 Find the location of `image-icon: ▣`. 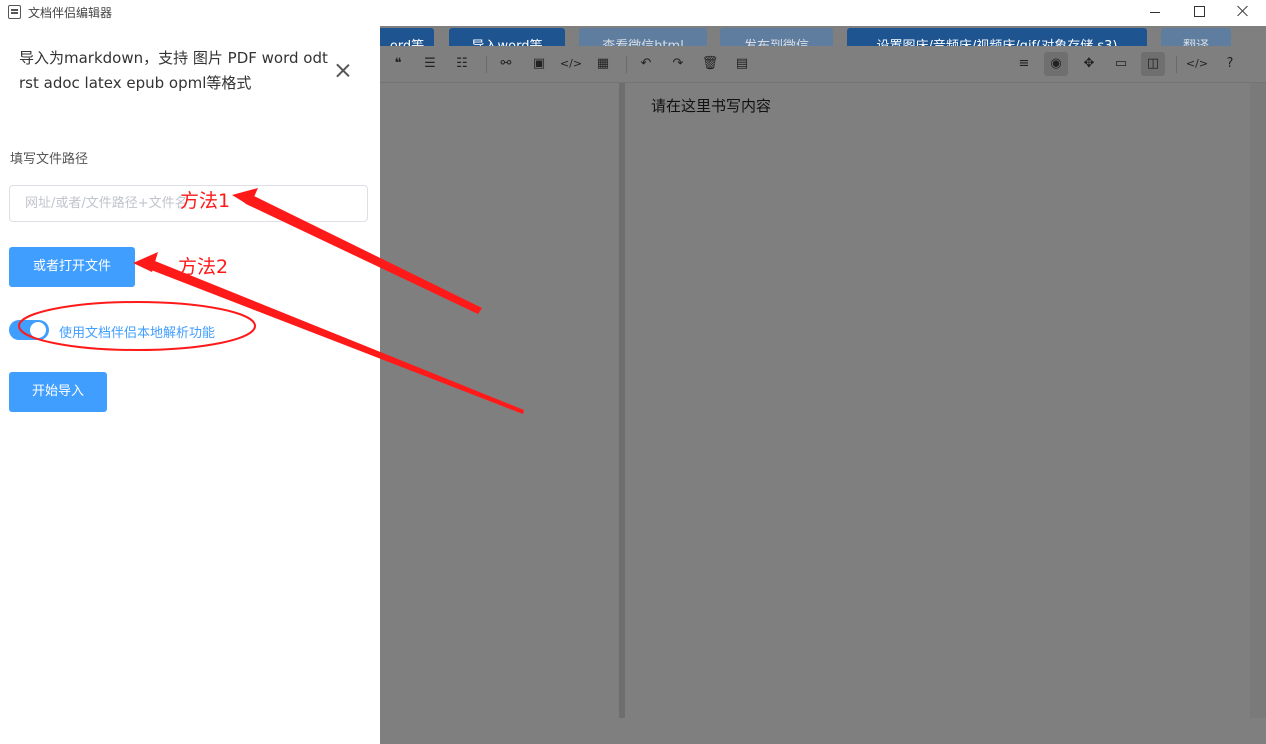

image-icon: ▣ is located at coordinates (539, 64).